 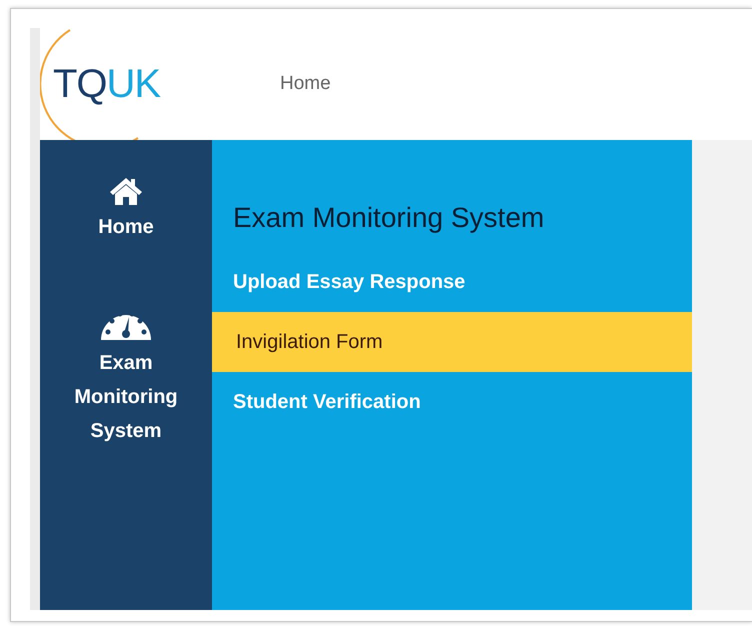 What do you see at coordinates (126, 210) in the screenshot?
I see `sidebar-item: Home` at bounding box center [126, 210].